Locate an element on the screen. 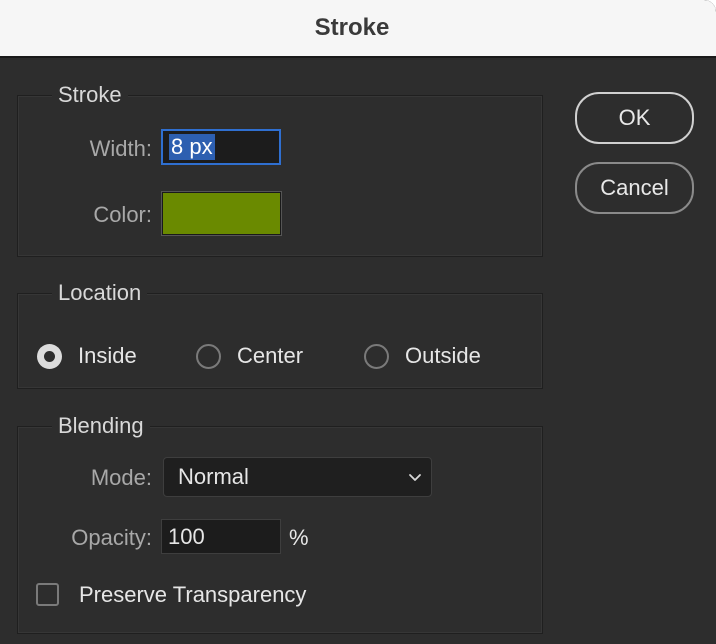 The width and height of the screenshot is (716, 644). location-group: Location Inside Center Outside is located at coordinates (280, 334).